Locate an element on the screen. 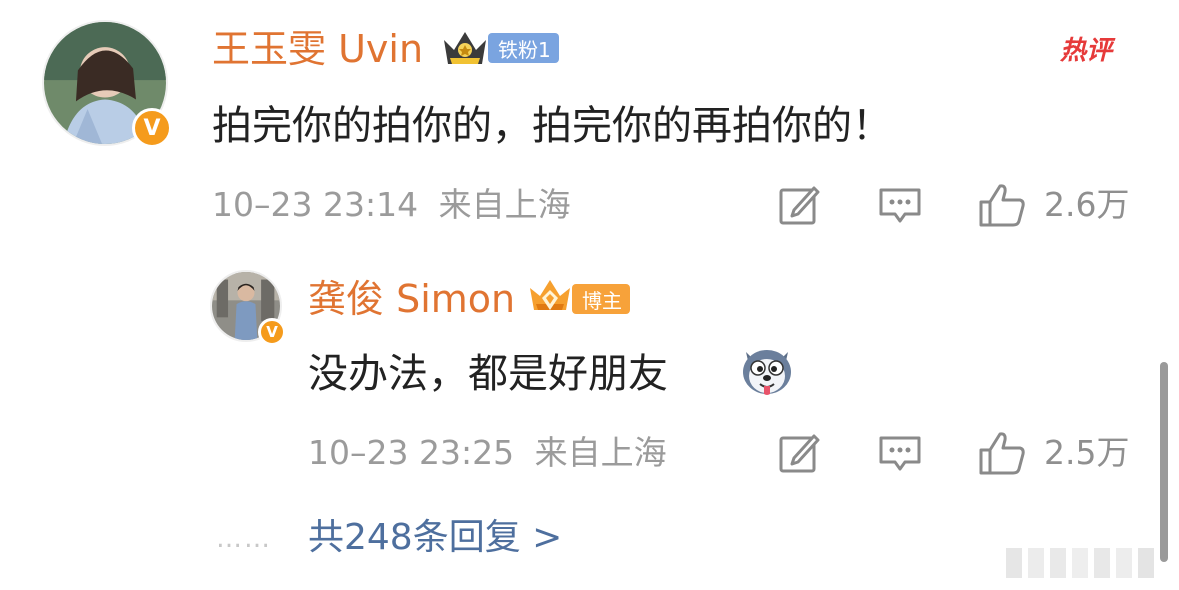  username-simon: 龚俊 Simon is located at coordinates (411, 299).